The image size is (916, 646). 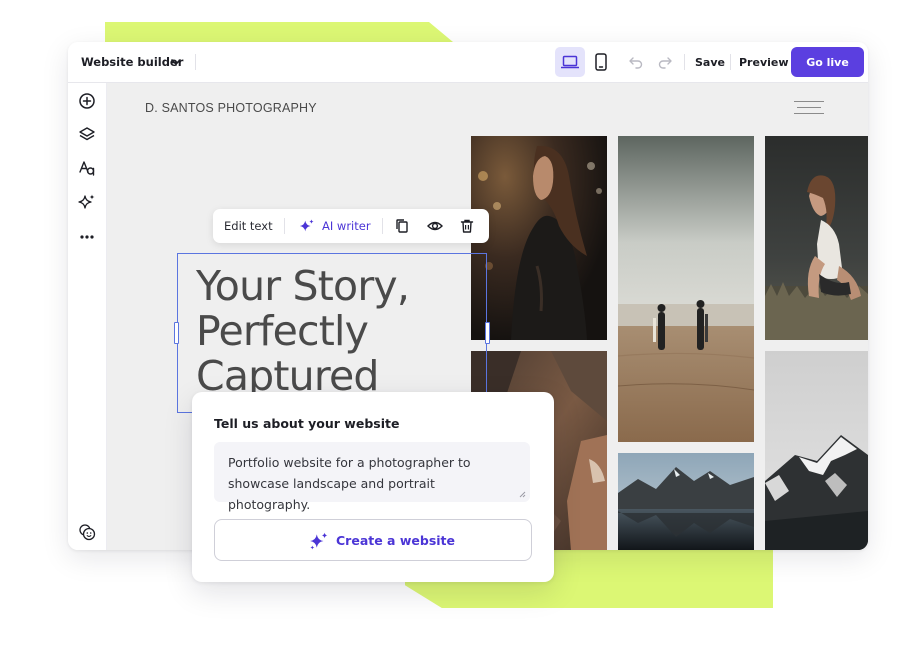 What do you see at coordinates (764, 62) in the screenshot?
I see `preview-button: Preview` at bounding box center [764, 62].